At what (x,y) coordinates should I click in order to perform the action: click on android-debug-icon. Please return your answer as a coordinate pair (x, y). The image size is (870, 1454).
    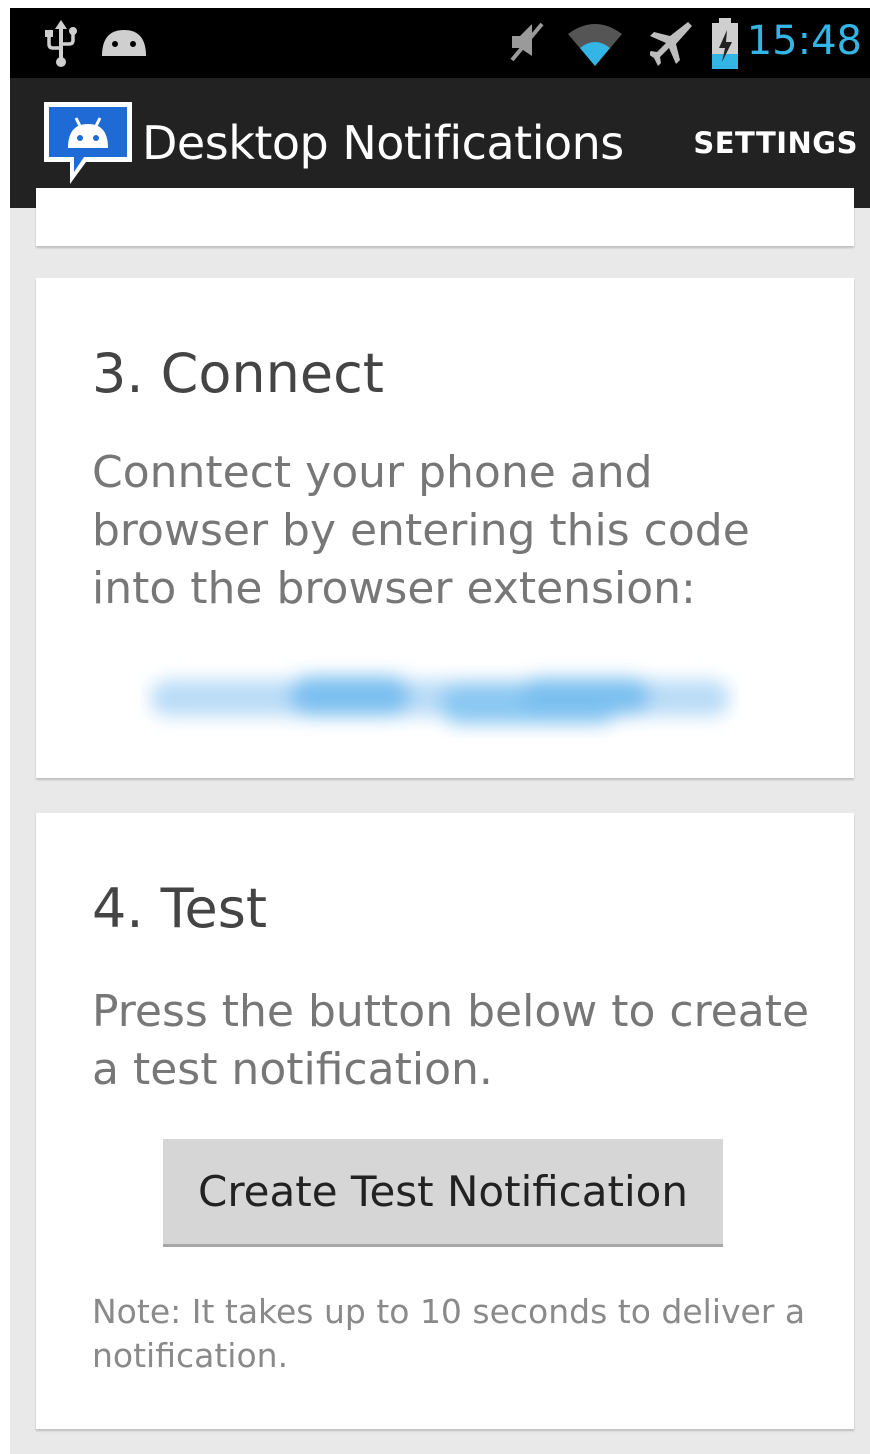
    Looking at the image, I should click on (124, 43).